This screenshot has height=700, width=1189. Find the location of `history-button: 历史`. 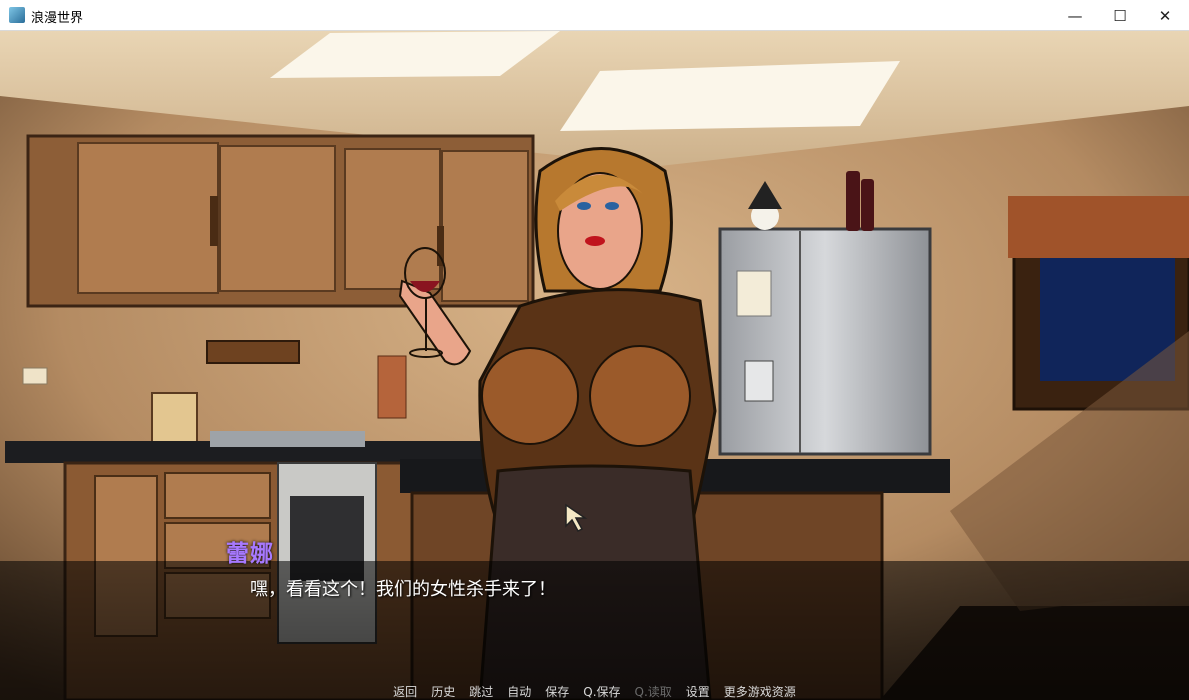

history-button: 历史 is located at coordinates (443, 691).